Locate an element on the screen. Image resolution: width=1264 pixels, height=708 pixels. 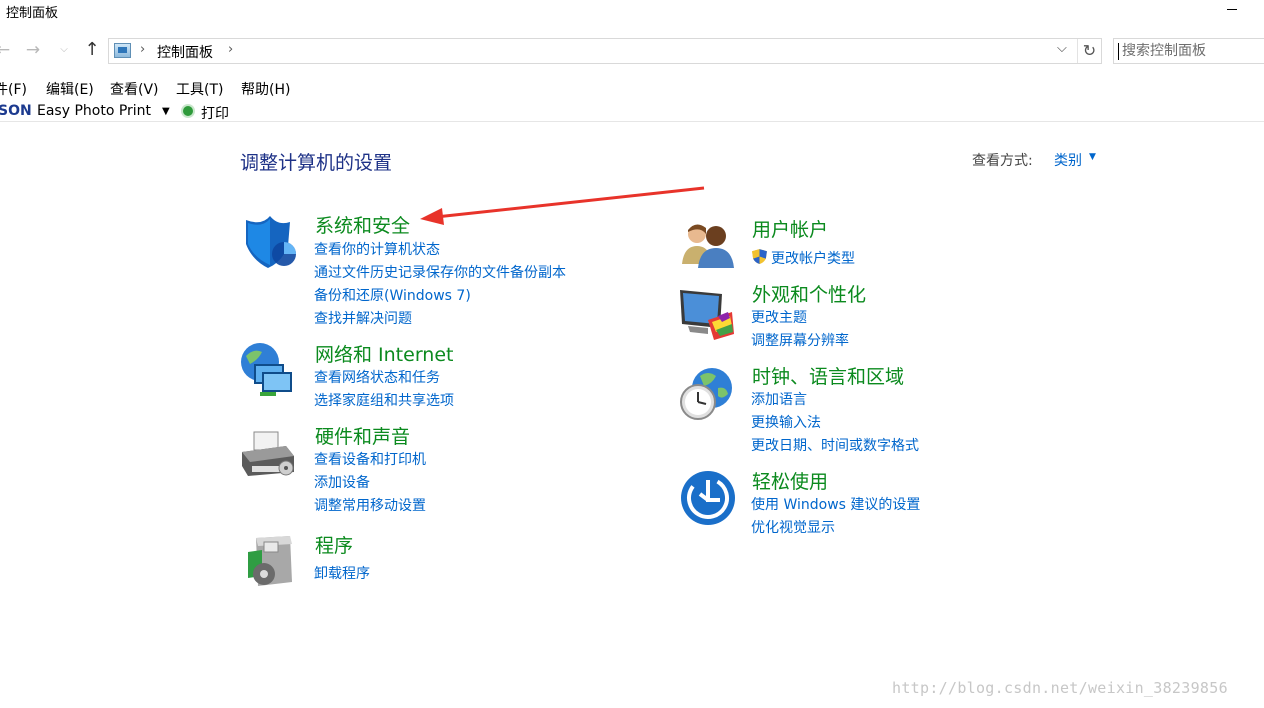
category-hardware-sound: 硬件和声音 is located at coordinates (362, 435).